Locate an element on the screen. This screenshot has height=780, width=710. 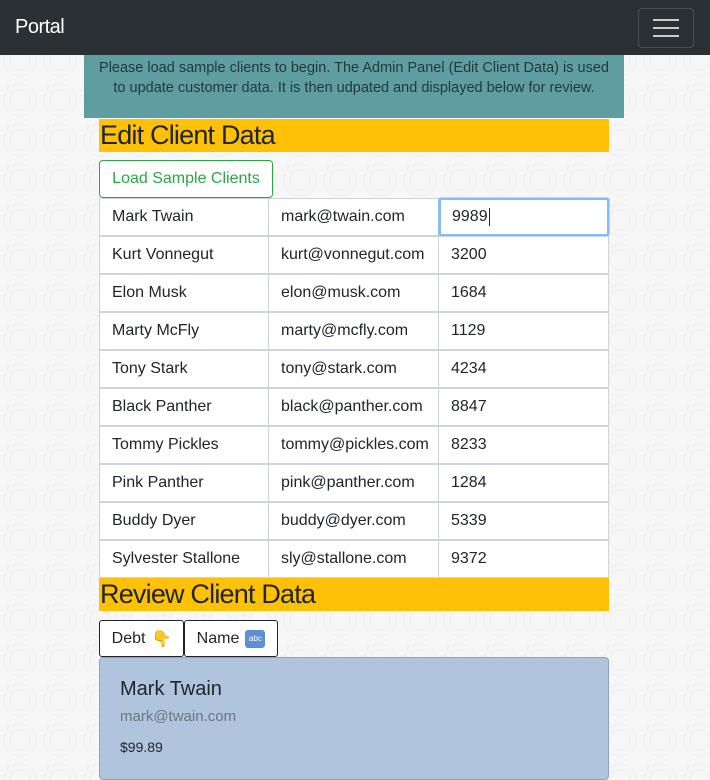
client-email-field: tony@stark.com is located at coordinates (354, 369).